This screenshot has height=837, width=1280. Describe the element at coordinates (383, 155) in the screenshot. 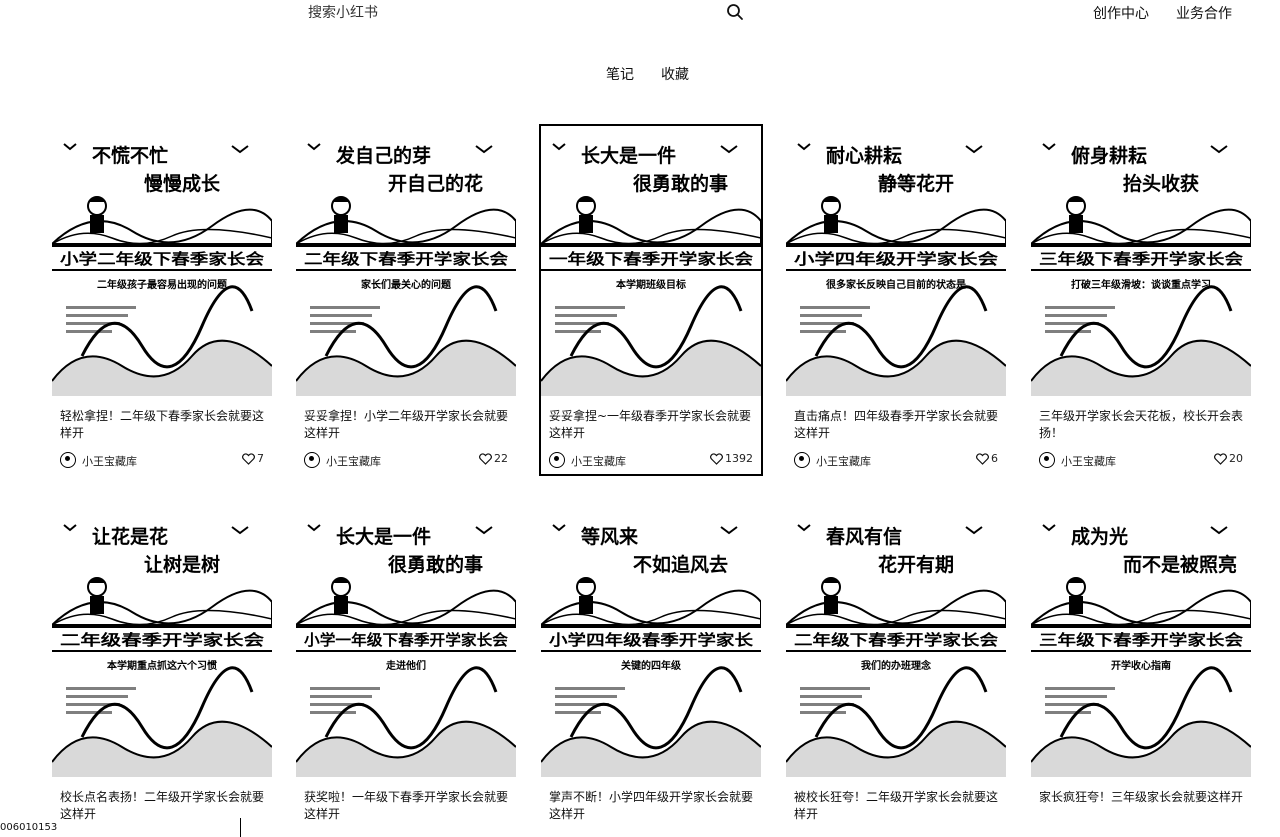

I see `cover-headline-1: 发自己的芽` at that location.